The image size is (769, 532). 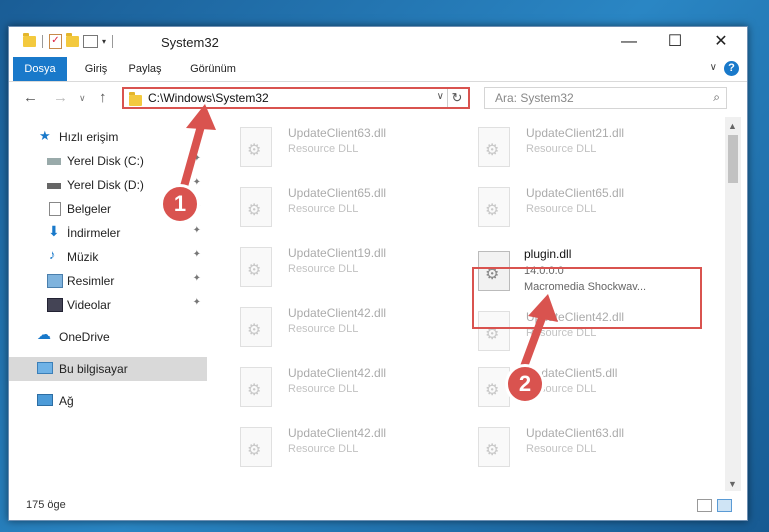 I want to click on back-icon: ←, so click(x=30, y=97).